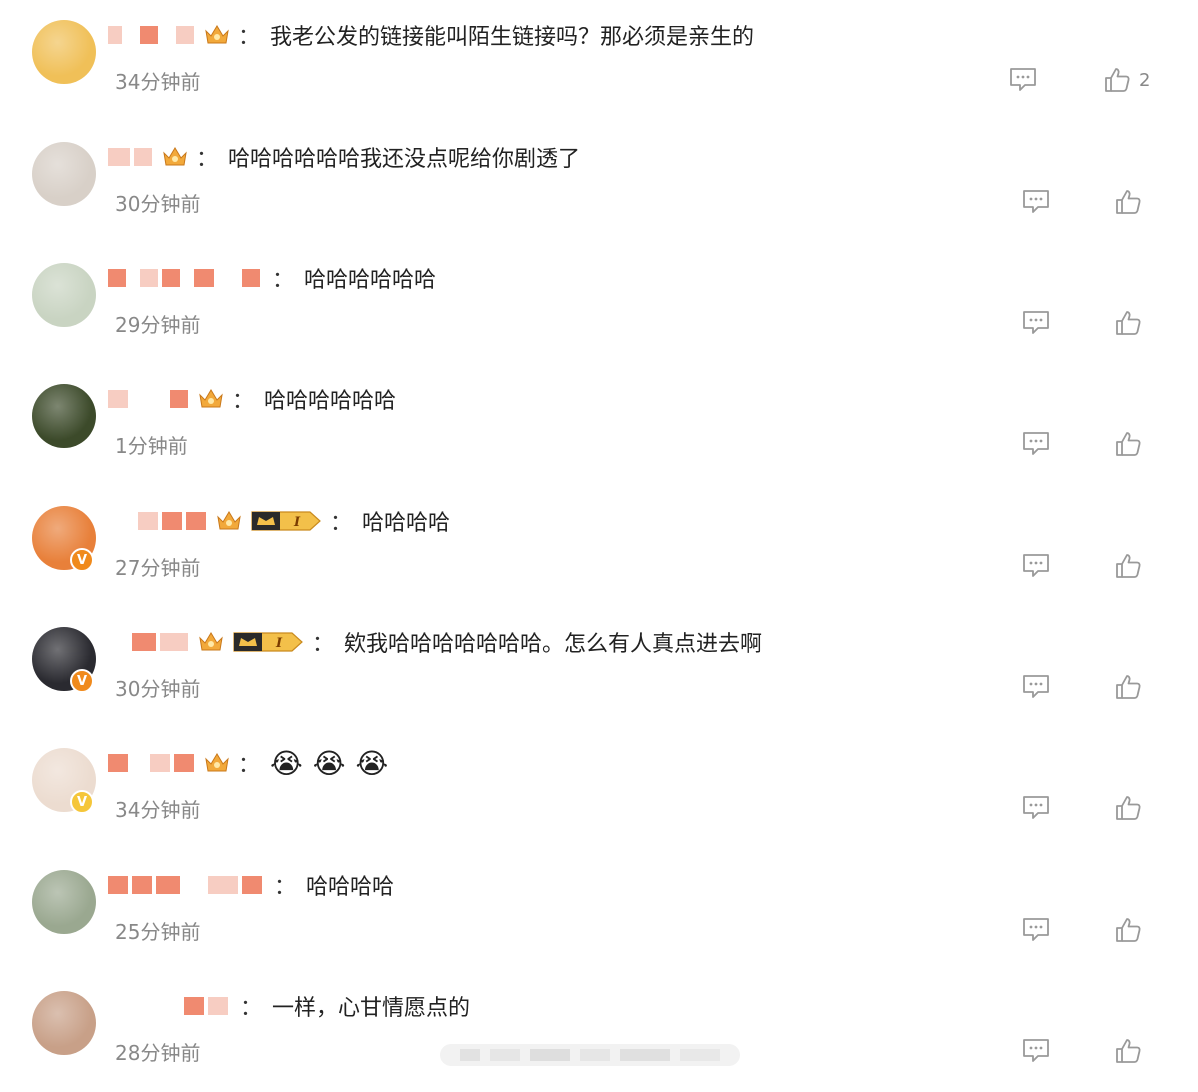 This screenshot has height=1092, width=1198. Describe the element at coordinates (599, 546) in the screenshot. I see `comment-item: V I ： 哈哈哈哈 27分钟前` at that location.